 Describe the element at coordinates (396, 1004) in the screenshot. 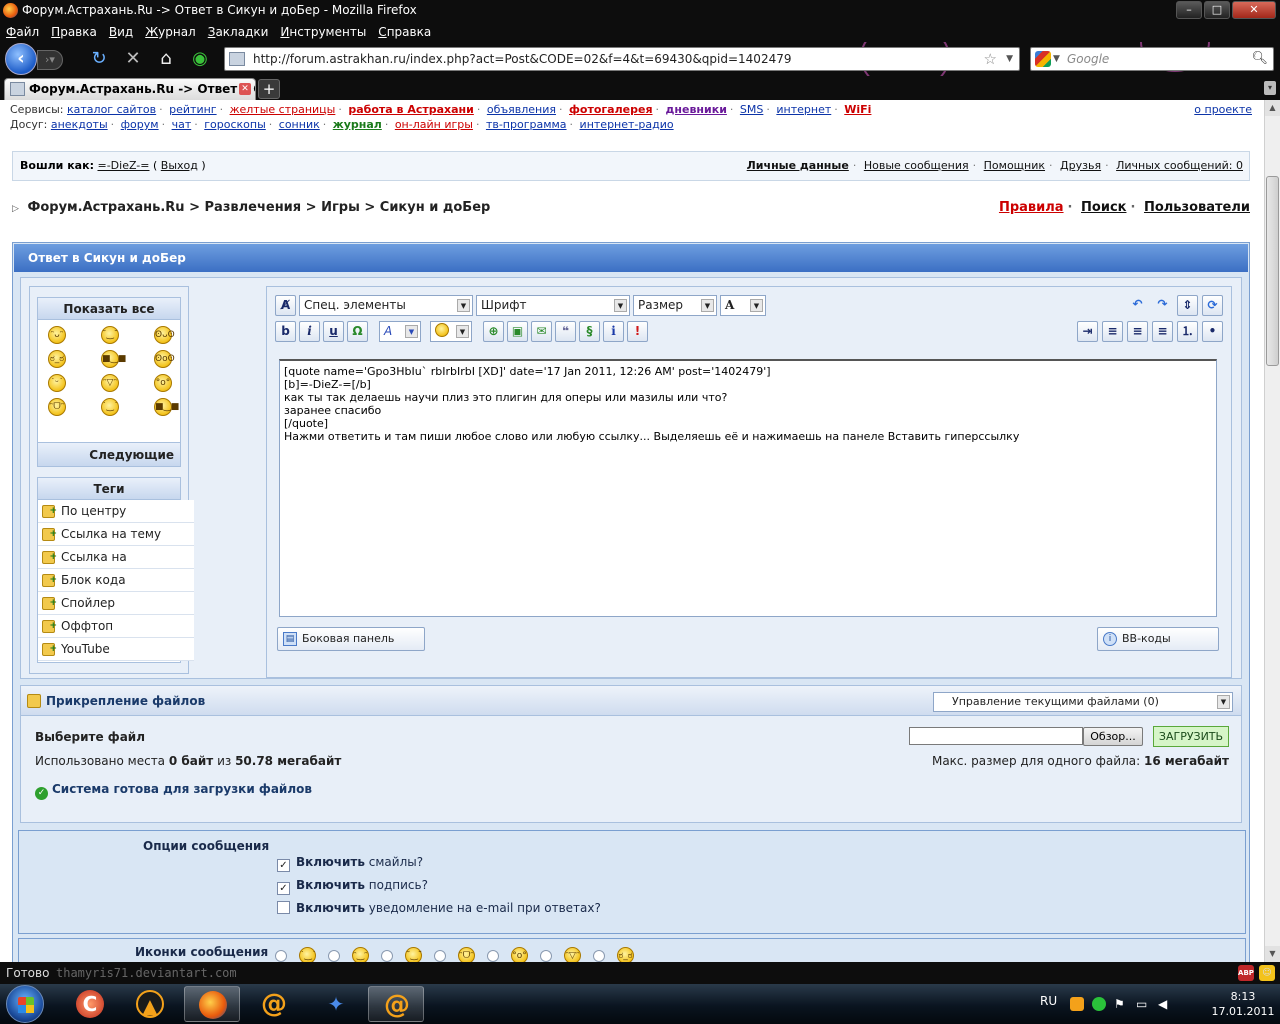

I see `taskbar-app-mail-agent-active: @` at that location.